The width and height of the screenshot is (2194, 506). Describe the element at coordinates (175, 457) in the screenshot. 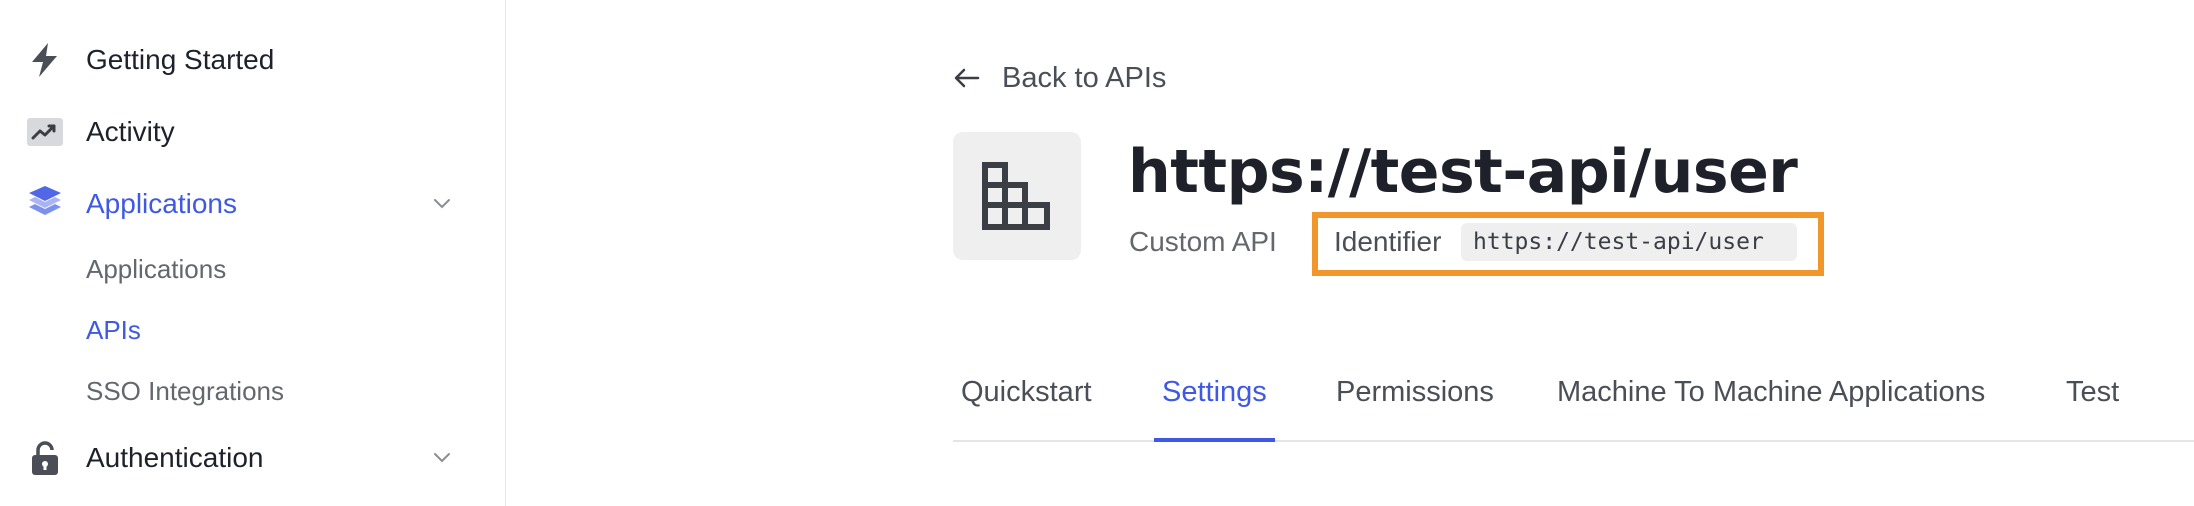

I see `sidebar-item-label: Authentication` at that location.